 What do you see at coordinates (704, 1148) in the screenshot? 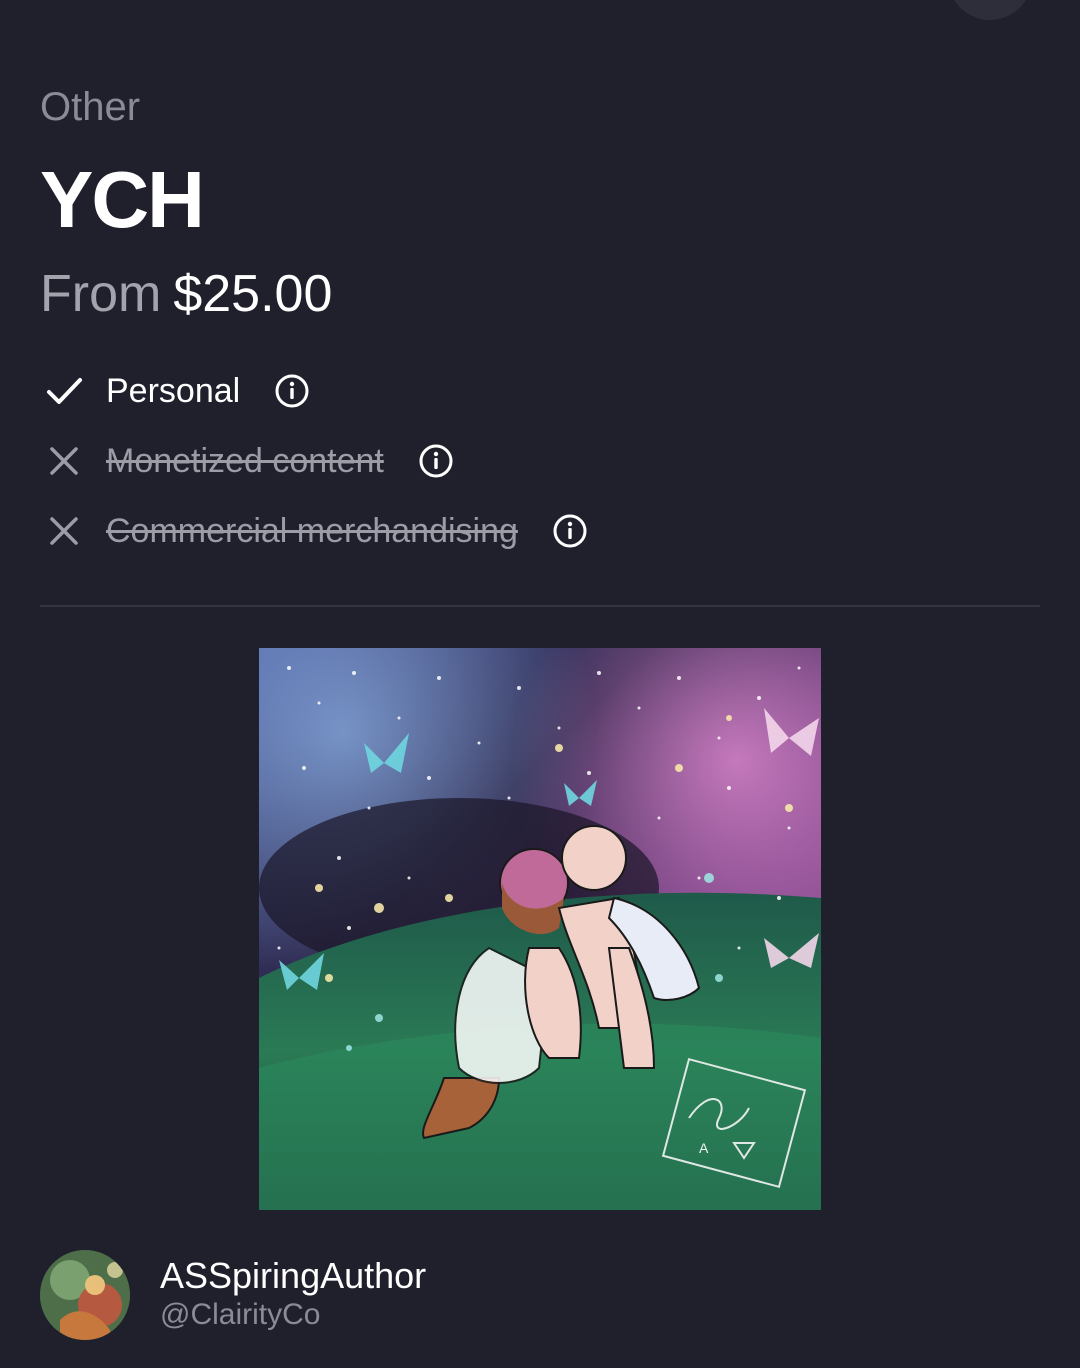
I see `artwork-signature: A` at bounding box center [704, 1148].